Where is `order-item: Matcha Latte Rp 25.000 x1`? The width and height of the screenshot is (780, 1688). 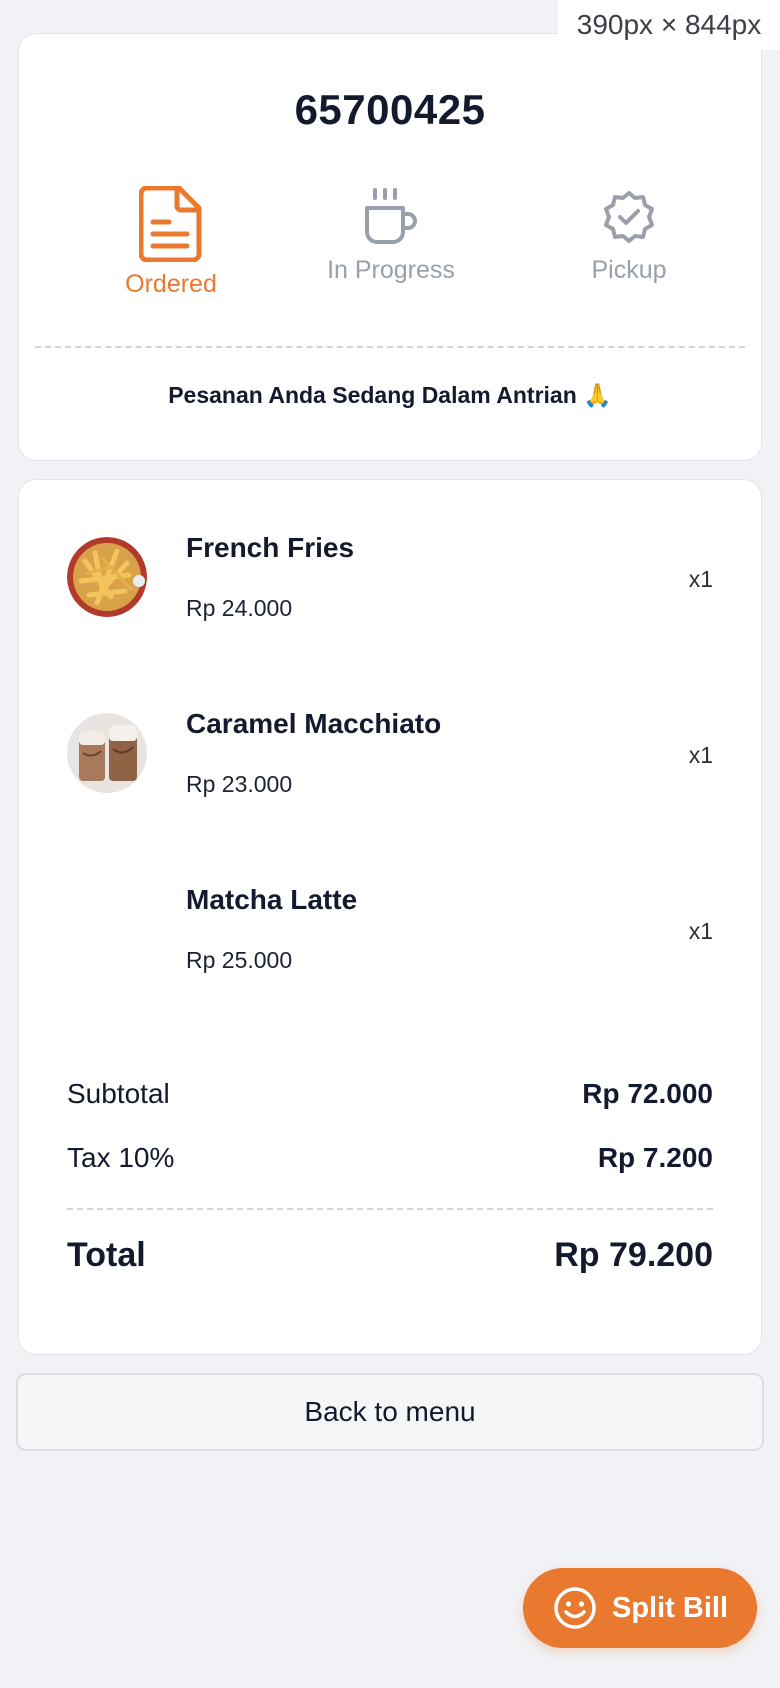
order-item: Matcha Latte Rp 25.000 x1 is located at coordinates (390, 912).